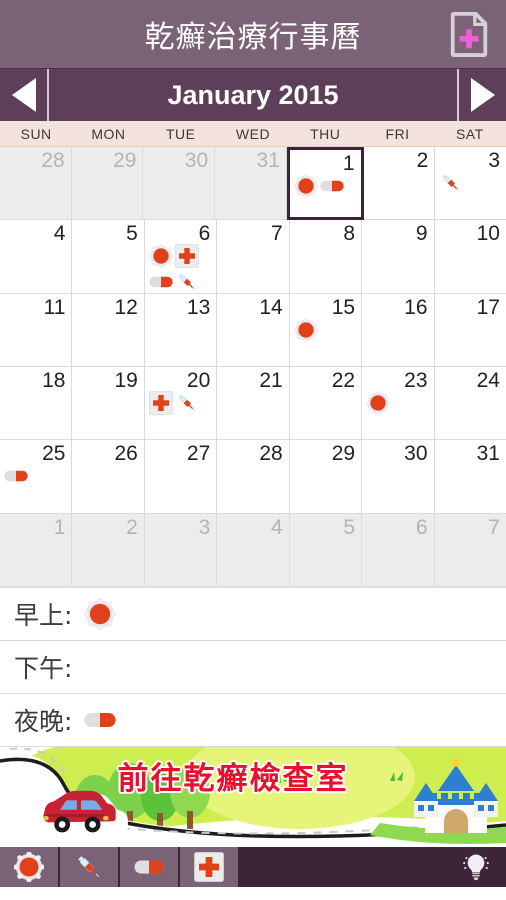 This screenshot has width=506, height=900. Describe the element at coordinates (233, 779) in the screenshot. I see `ad-headline: 前往乾癬檢查室` at that location.